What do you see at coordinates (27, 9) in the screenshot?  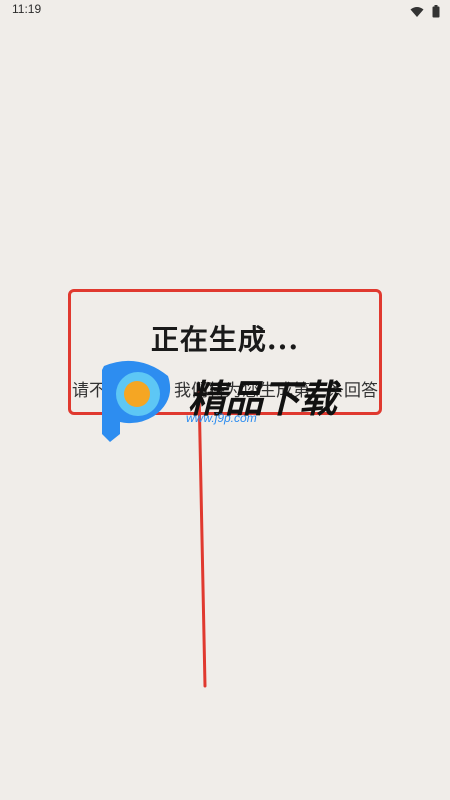 I see `status-time: 11:19` at bounding box center [27, 9].